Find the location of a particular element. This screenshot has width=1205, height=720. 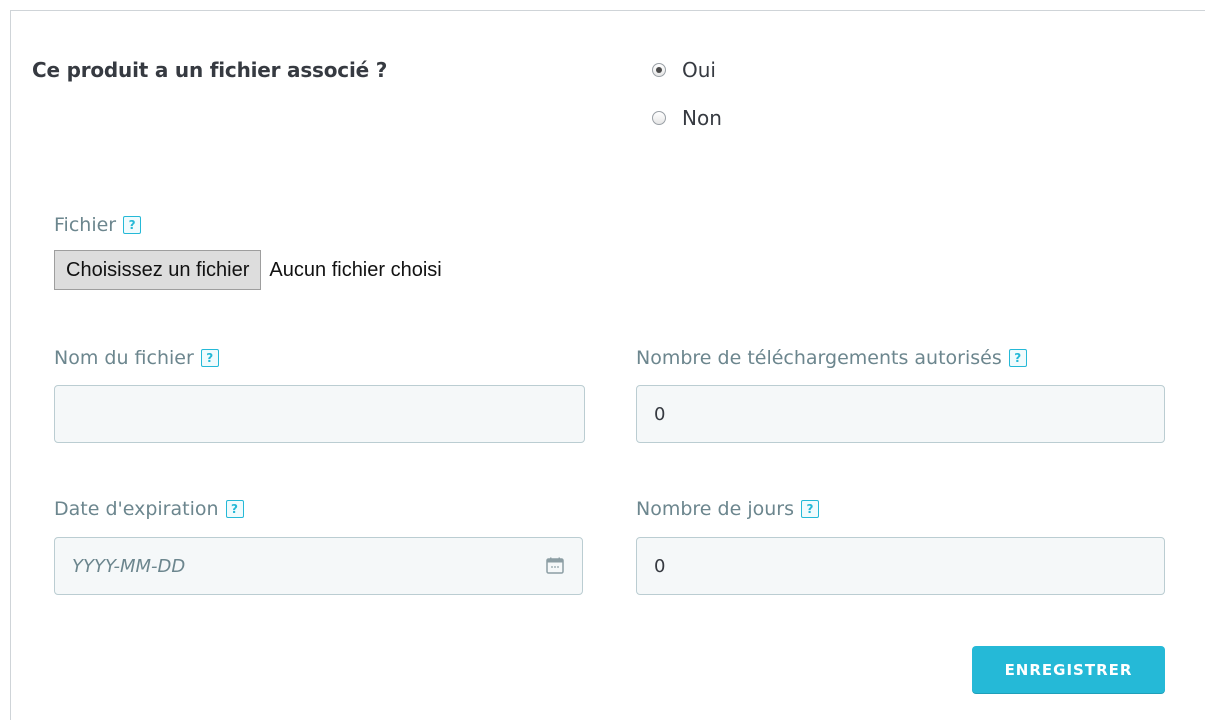

radio-oui-label: Oui is located at coordinates (699, 70).